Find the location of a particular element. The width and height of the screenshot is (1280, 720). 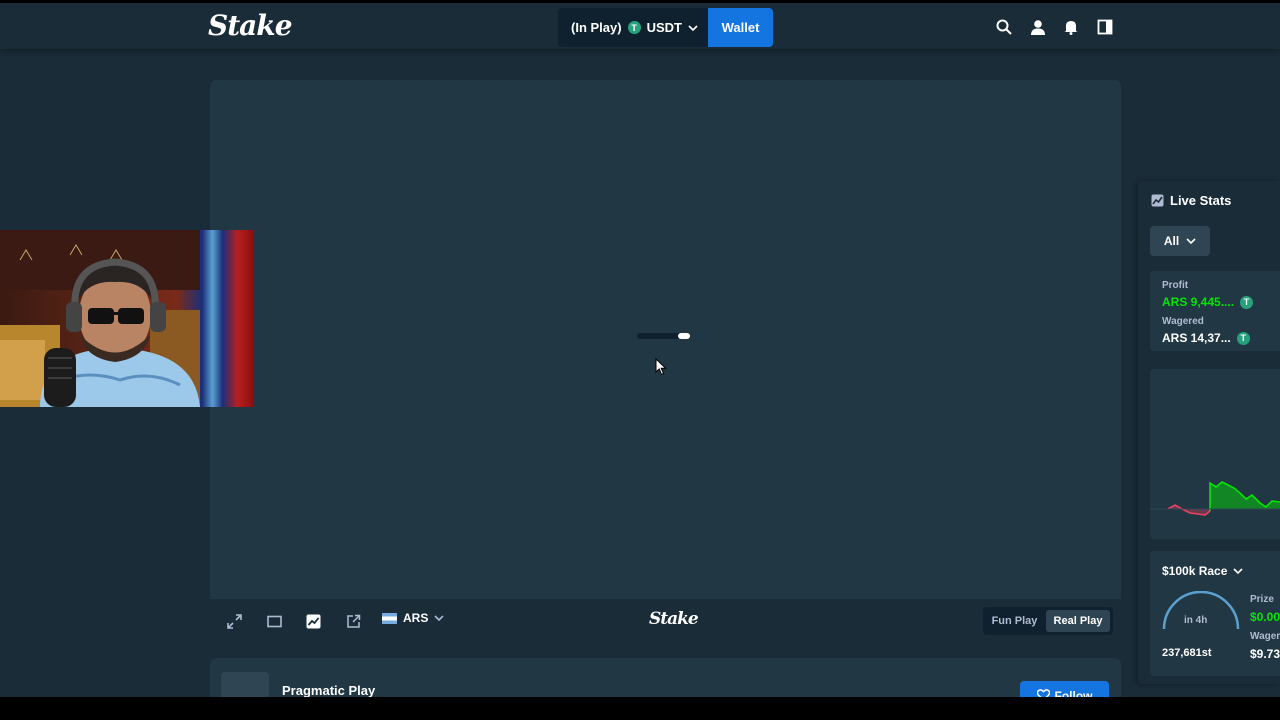

race-prize-value: $0.00 is located at coordinates (1265, 617).